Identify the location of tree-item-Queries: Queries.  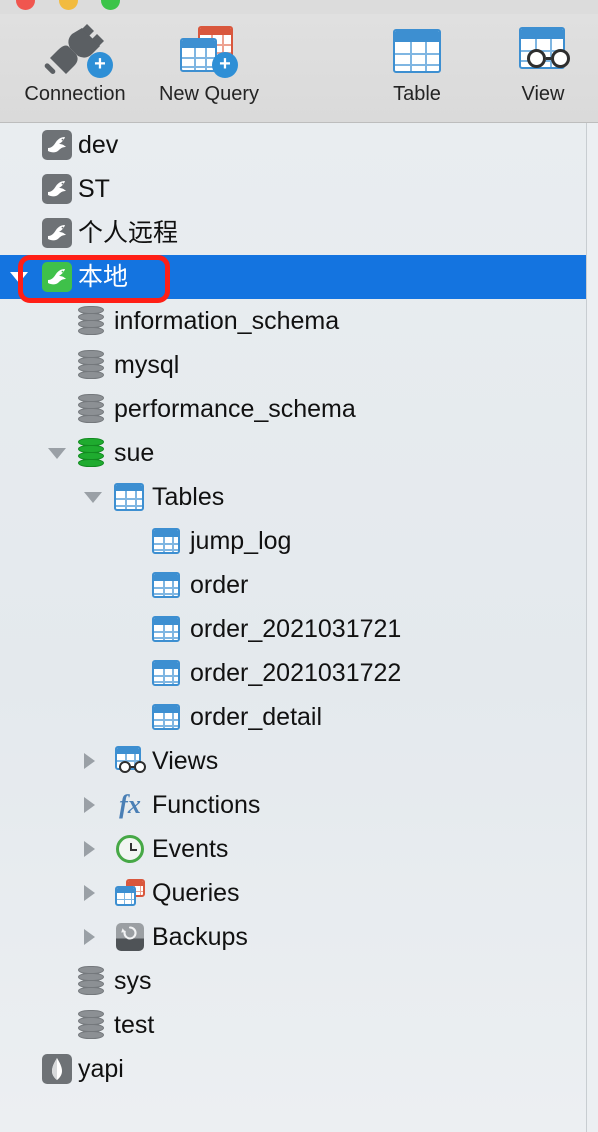
(293, 893).